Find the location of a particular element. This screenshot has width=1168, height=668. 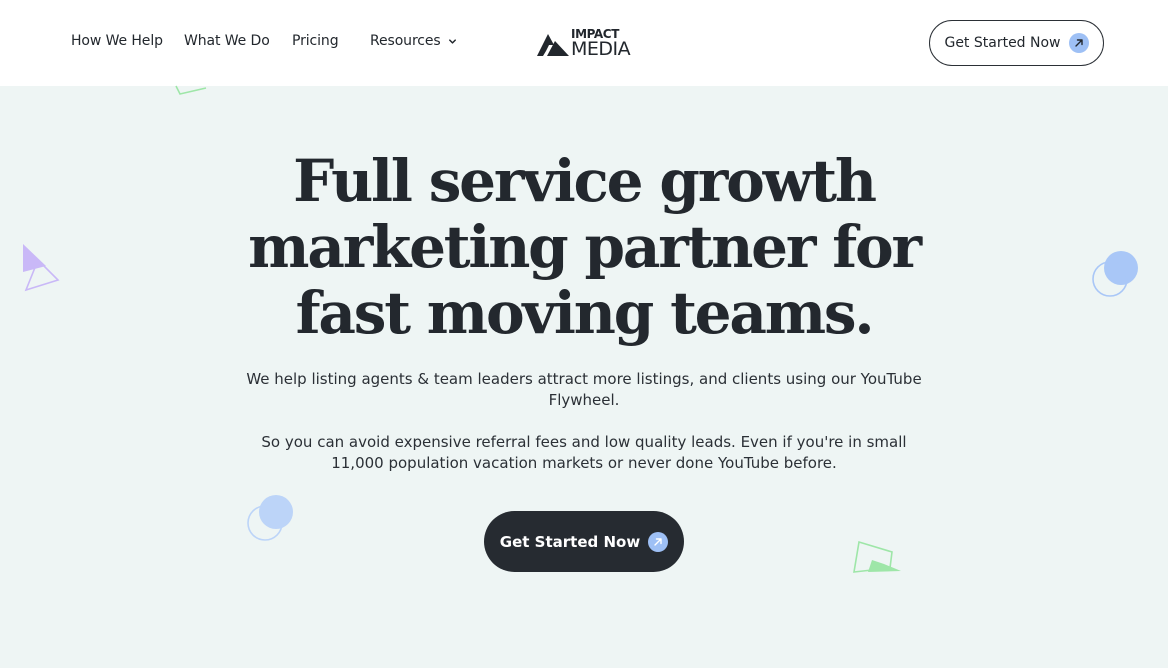

impact-media-logo: IMPACT MEDIA is located at coordinates (587, 43).